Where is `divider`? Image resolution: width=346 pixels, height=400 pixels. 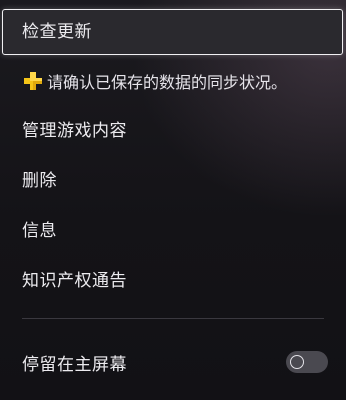
divider is located at coordinates (173, 318).